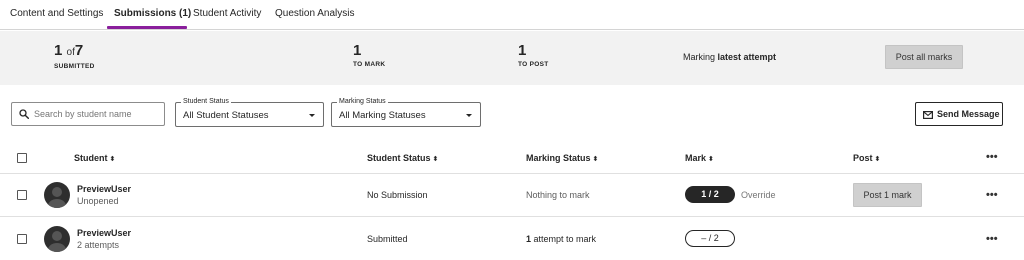 The image size is (1024, 260). What do you see at coordinates (24, 114) in the screenshot?
I see `search-icon` at bounding box center [24, 114].